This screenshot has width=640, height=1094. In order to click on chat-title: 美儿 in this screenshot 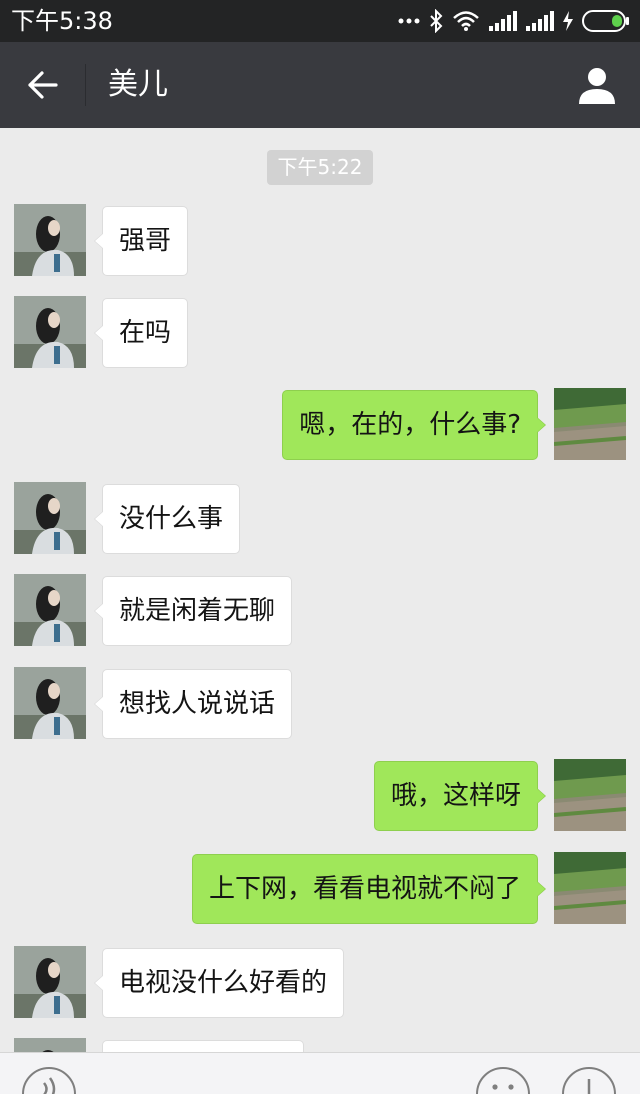, I will do `click(138, 84)`.